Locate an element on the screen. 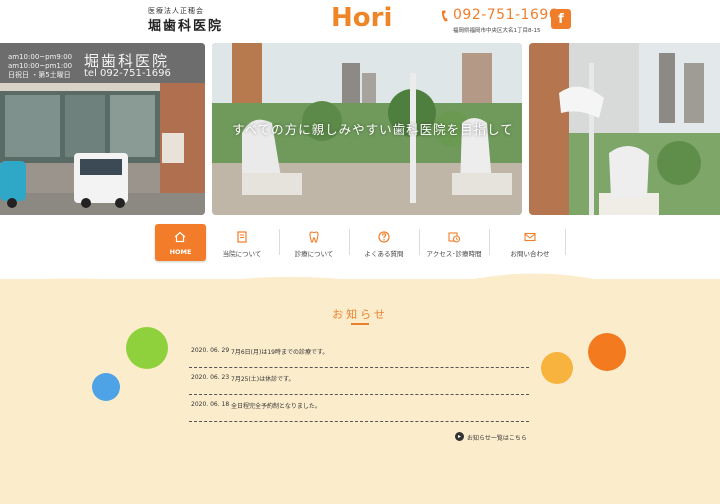 The height and width of the screenshot is (504, 720). nav-label: アクセス･診療時間 is located at coordinates (454, 254).